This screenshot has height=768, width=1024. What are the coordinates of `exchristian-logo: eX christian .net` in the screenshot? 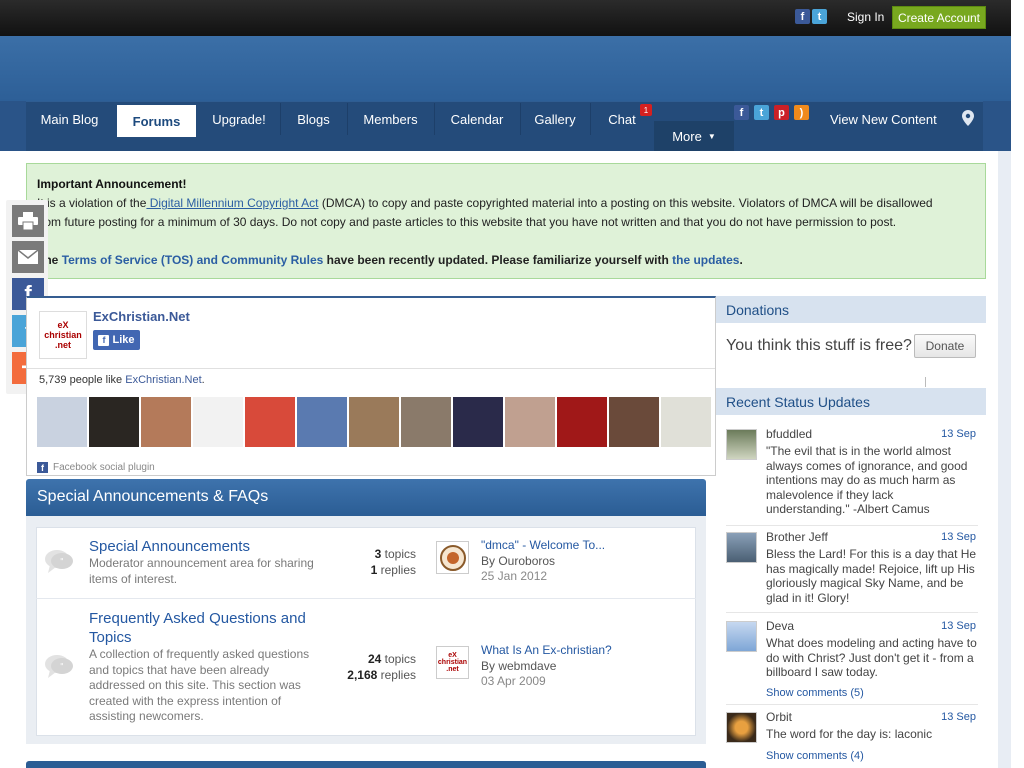 It's located at (63, 335).